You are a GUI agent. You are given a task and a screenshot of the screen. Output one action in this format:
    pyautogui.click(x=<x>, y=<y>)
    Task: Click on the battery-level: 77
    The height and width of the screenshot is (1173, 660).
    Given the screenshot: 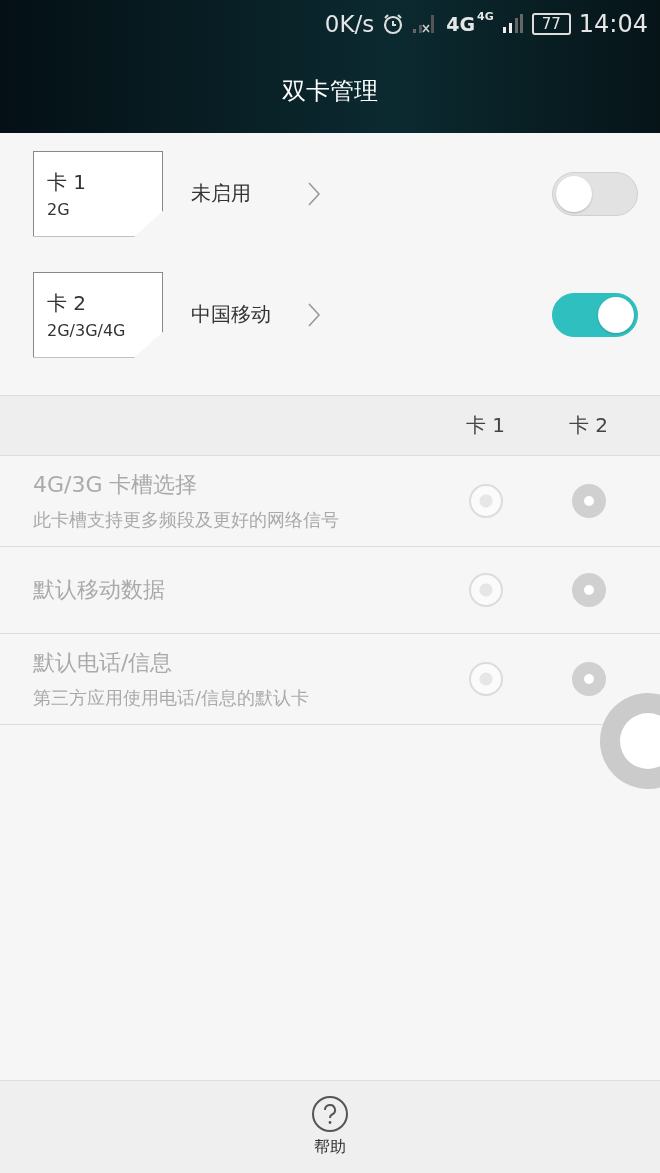 What is the action you would take?
    pyautogui.click(x=551, y=24)
    